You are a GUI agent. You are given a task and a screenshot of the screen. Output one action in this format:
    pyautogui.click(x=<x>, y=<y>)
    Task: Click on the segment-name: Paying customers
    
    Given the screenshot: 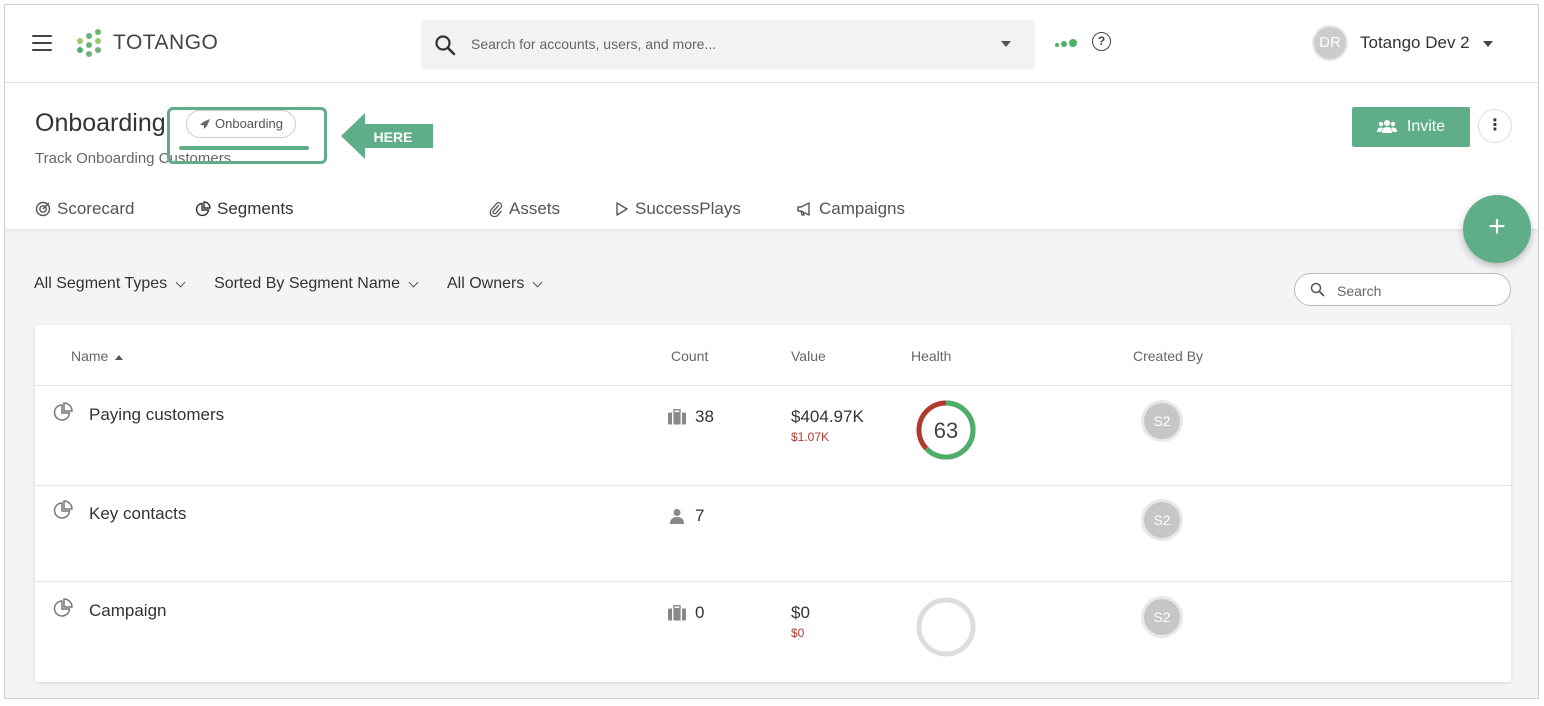 What is the action you would take?
    pyautogui.click(x=156, y=415)
    